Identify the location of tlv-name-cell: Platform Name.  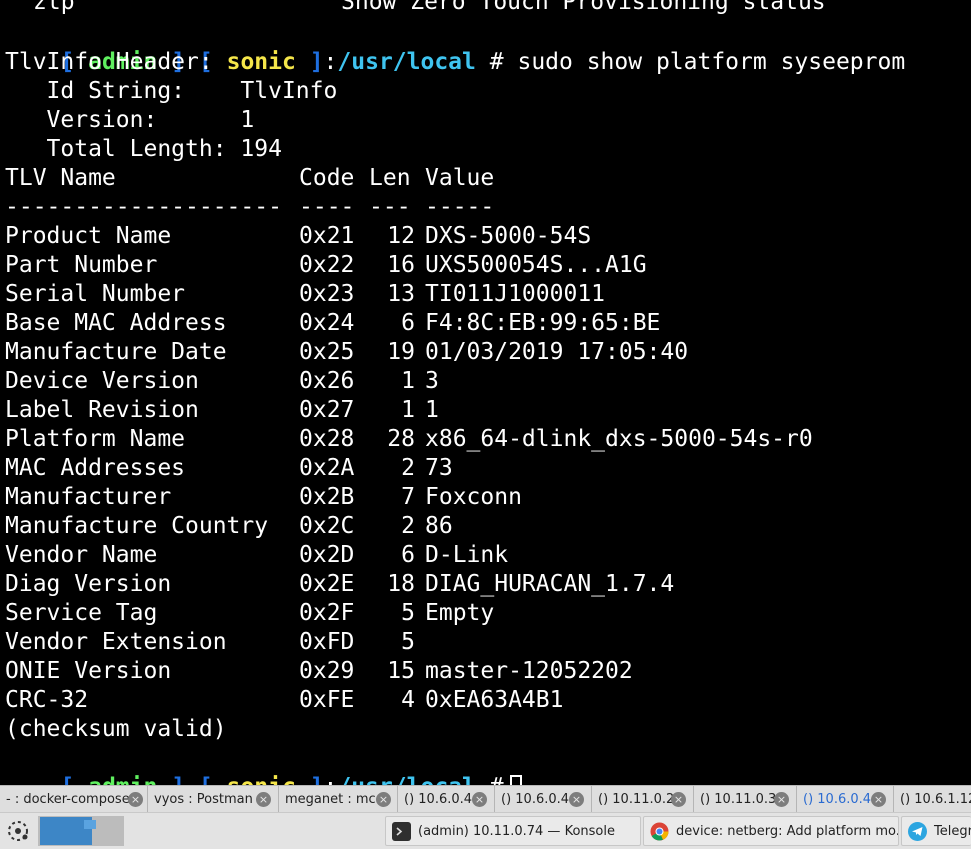
(95, 439).